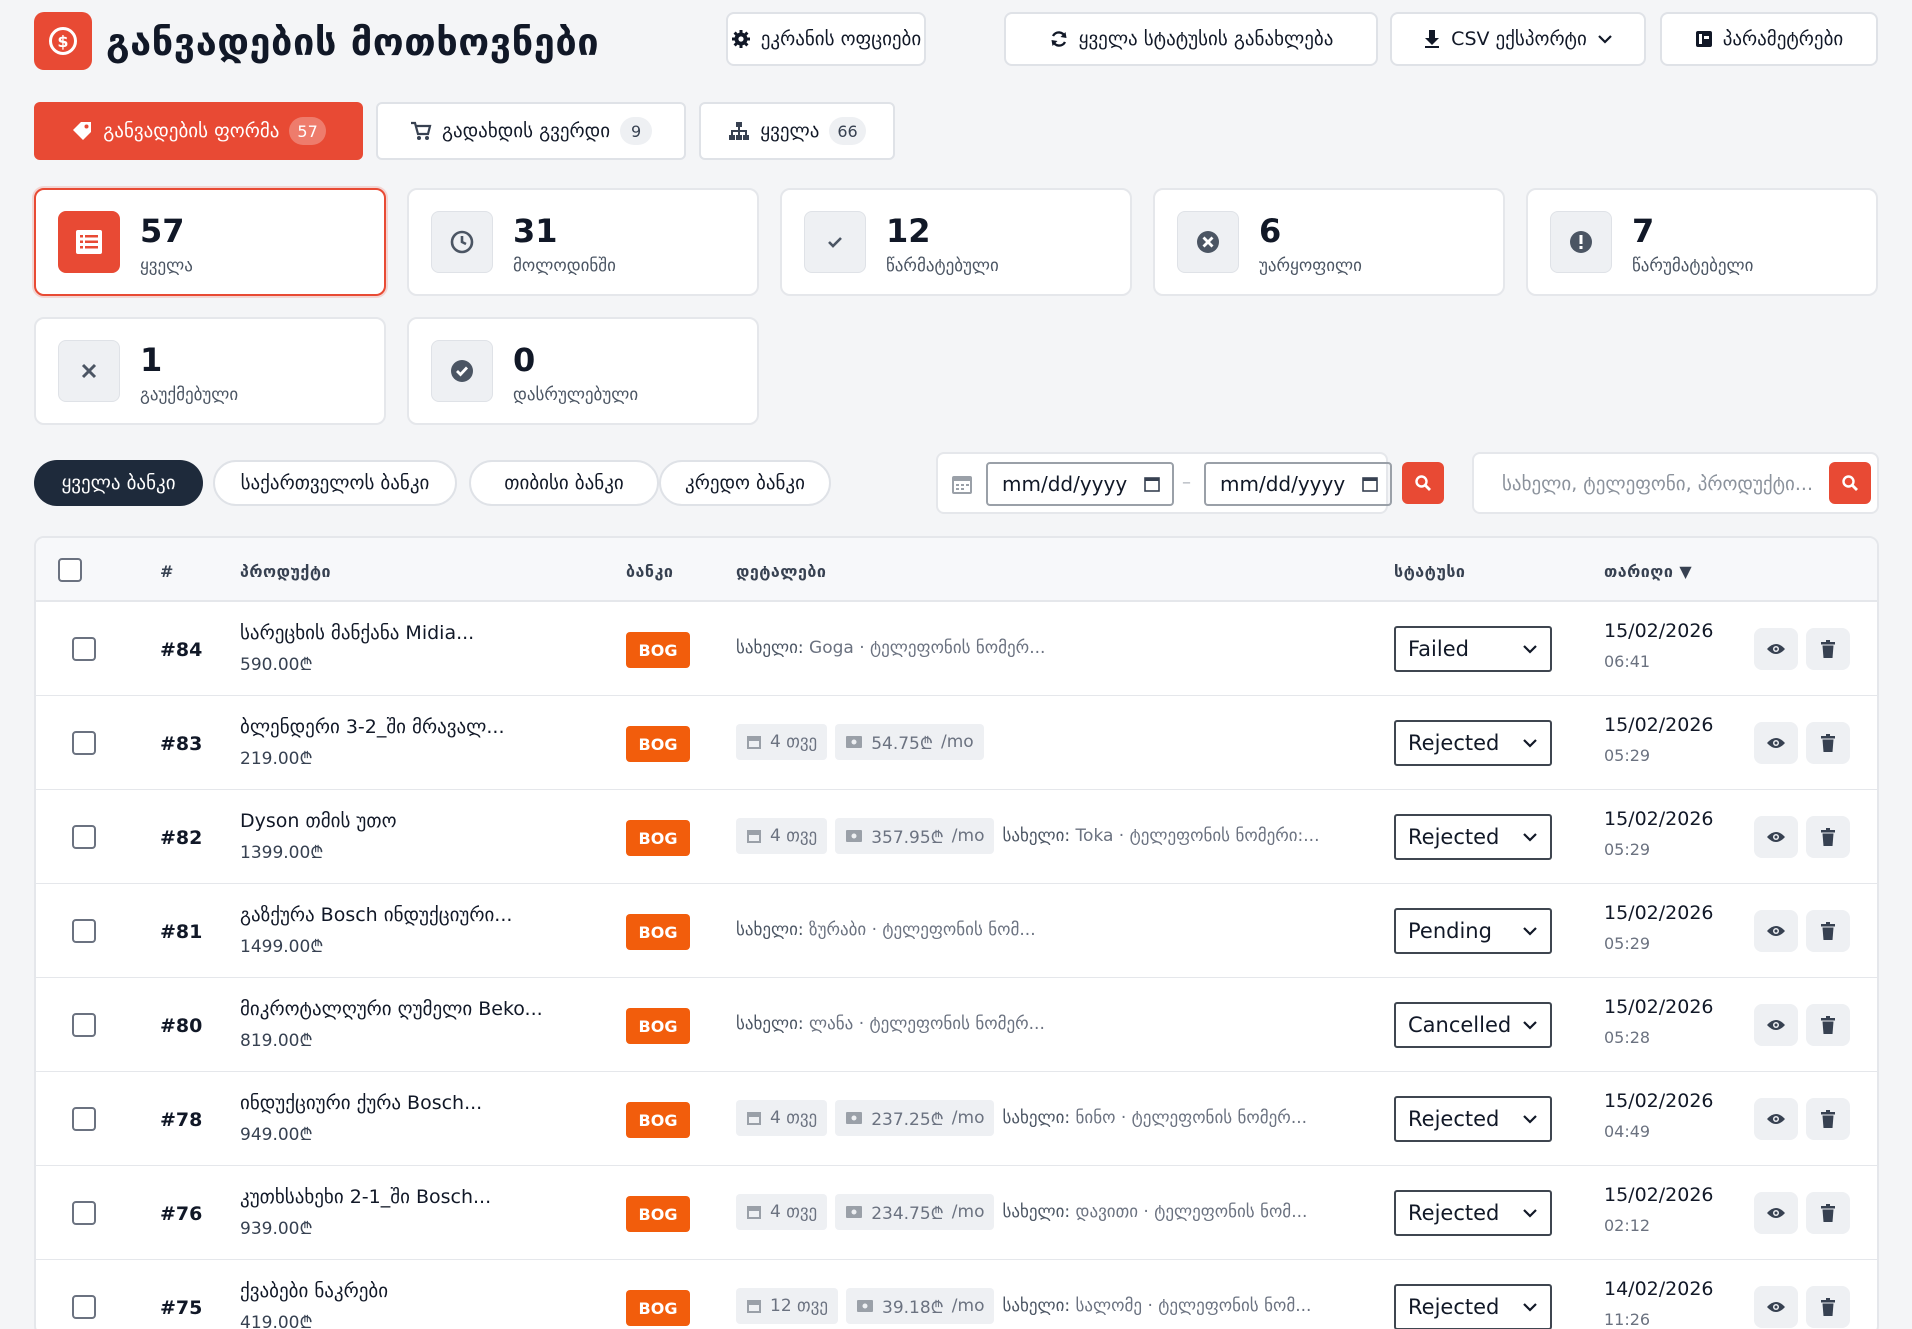  Describe the element at coordinates (189, 395) in the screenshot. I see `stat-label: გაუქმებული` at that location.